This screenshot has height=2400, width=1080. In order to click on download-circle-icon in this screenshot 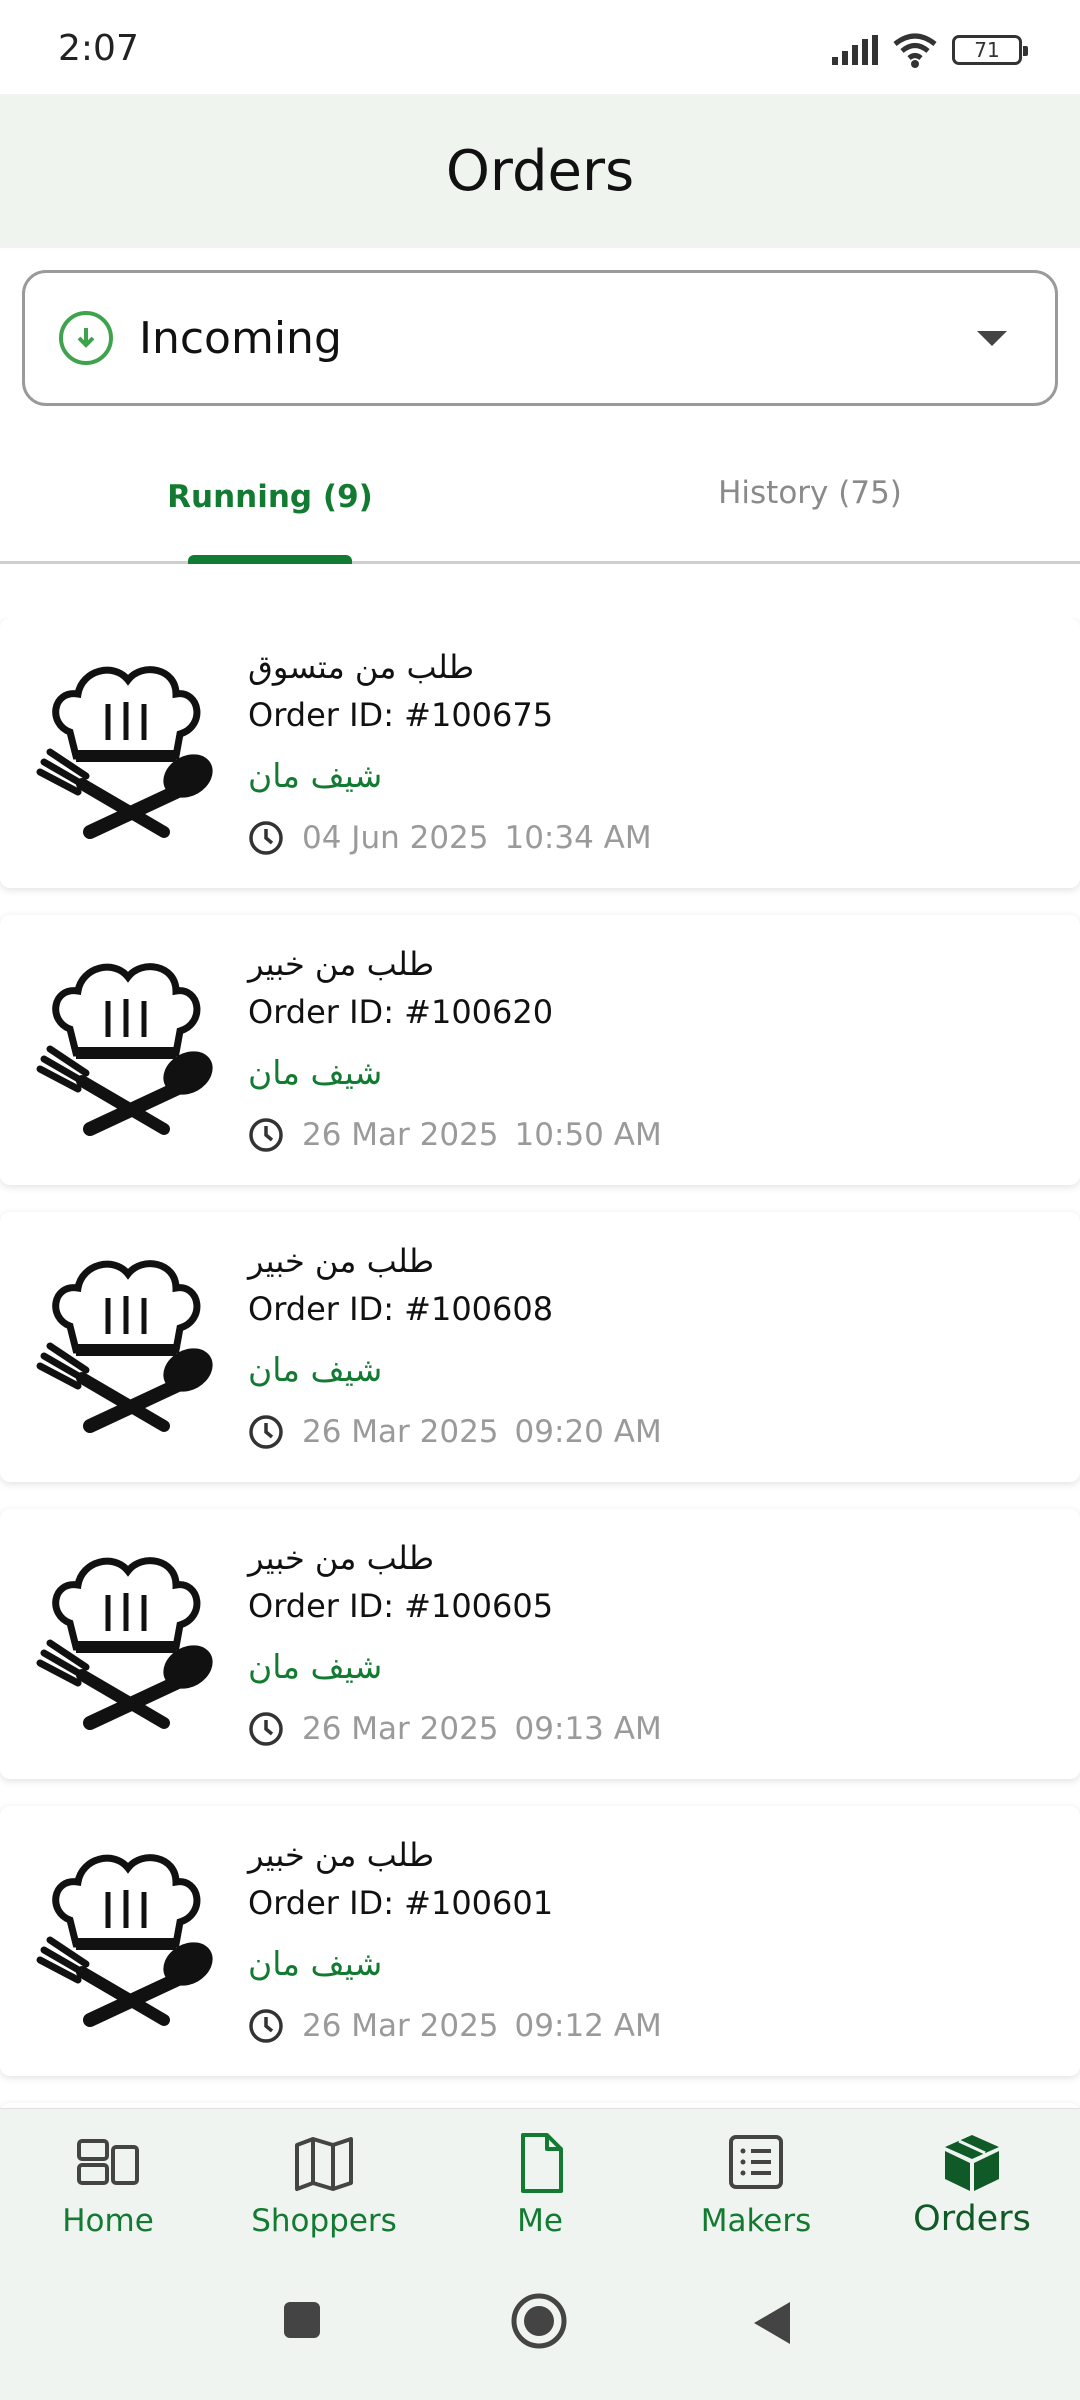, I will do `click(86, 338)`.